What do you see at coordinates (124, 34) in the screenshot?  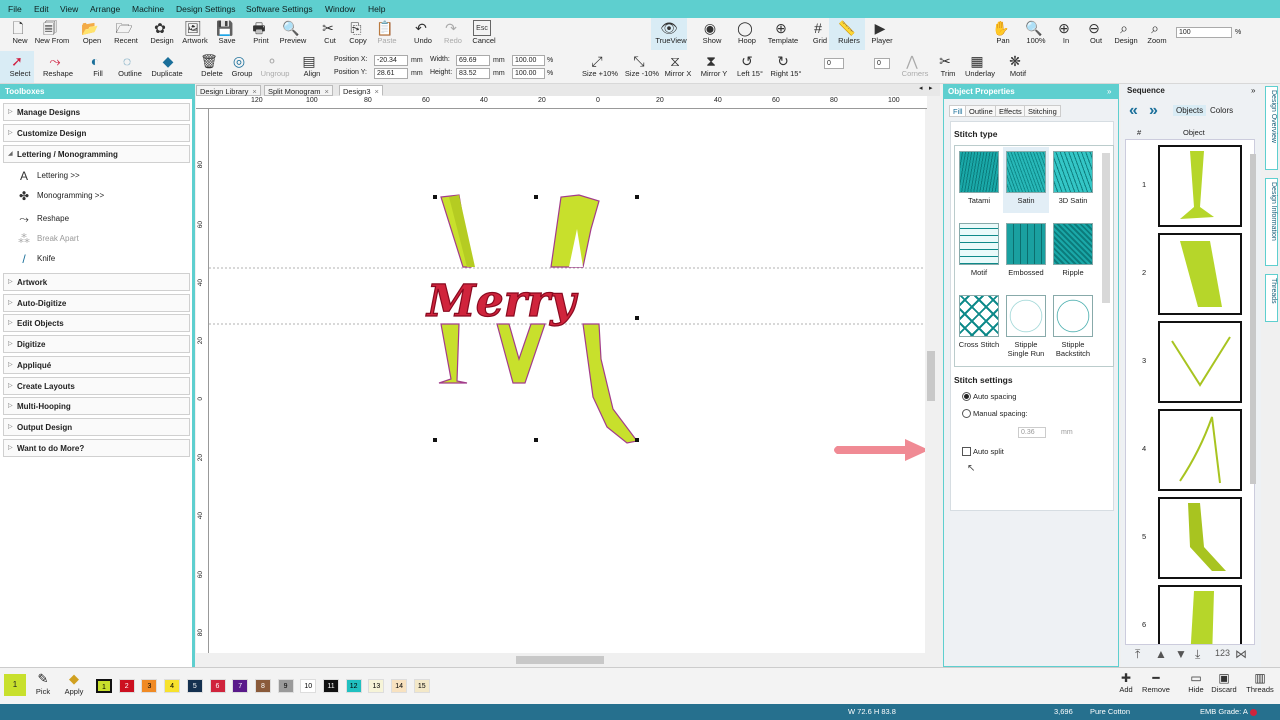 I see `toolbar-recent-button: 🗁 Recent` at bounding box center [124, 34].